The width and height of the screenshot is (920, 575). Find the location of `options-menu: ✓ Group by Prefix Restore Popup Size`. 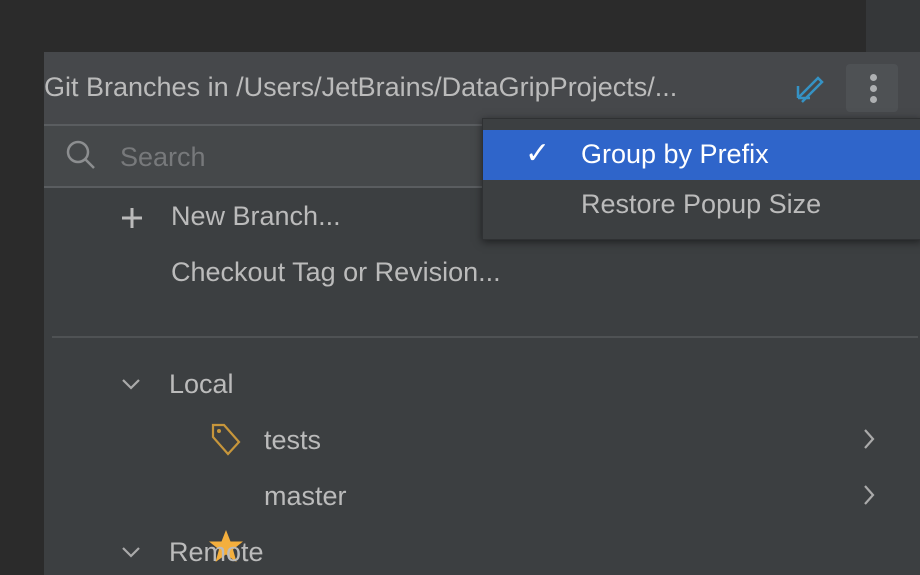

options-menu: ✓ Group by Prefix Restore Popup Size is located at coordinates (701, 179).